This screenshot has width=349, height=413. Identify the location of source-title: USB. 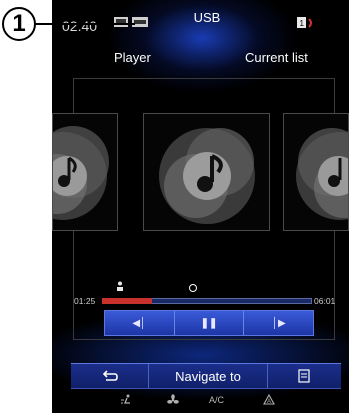
(207, 17).